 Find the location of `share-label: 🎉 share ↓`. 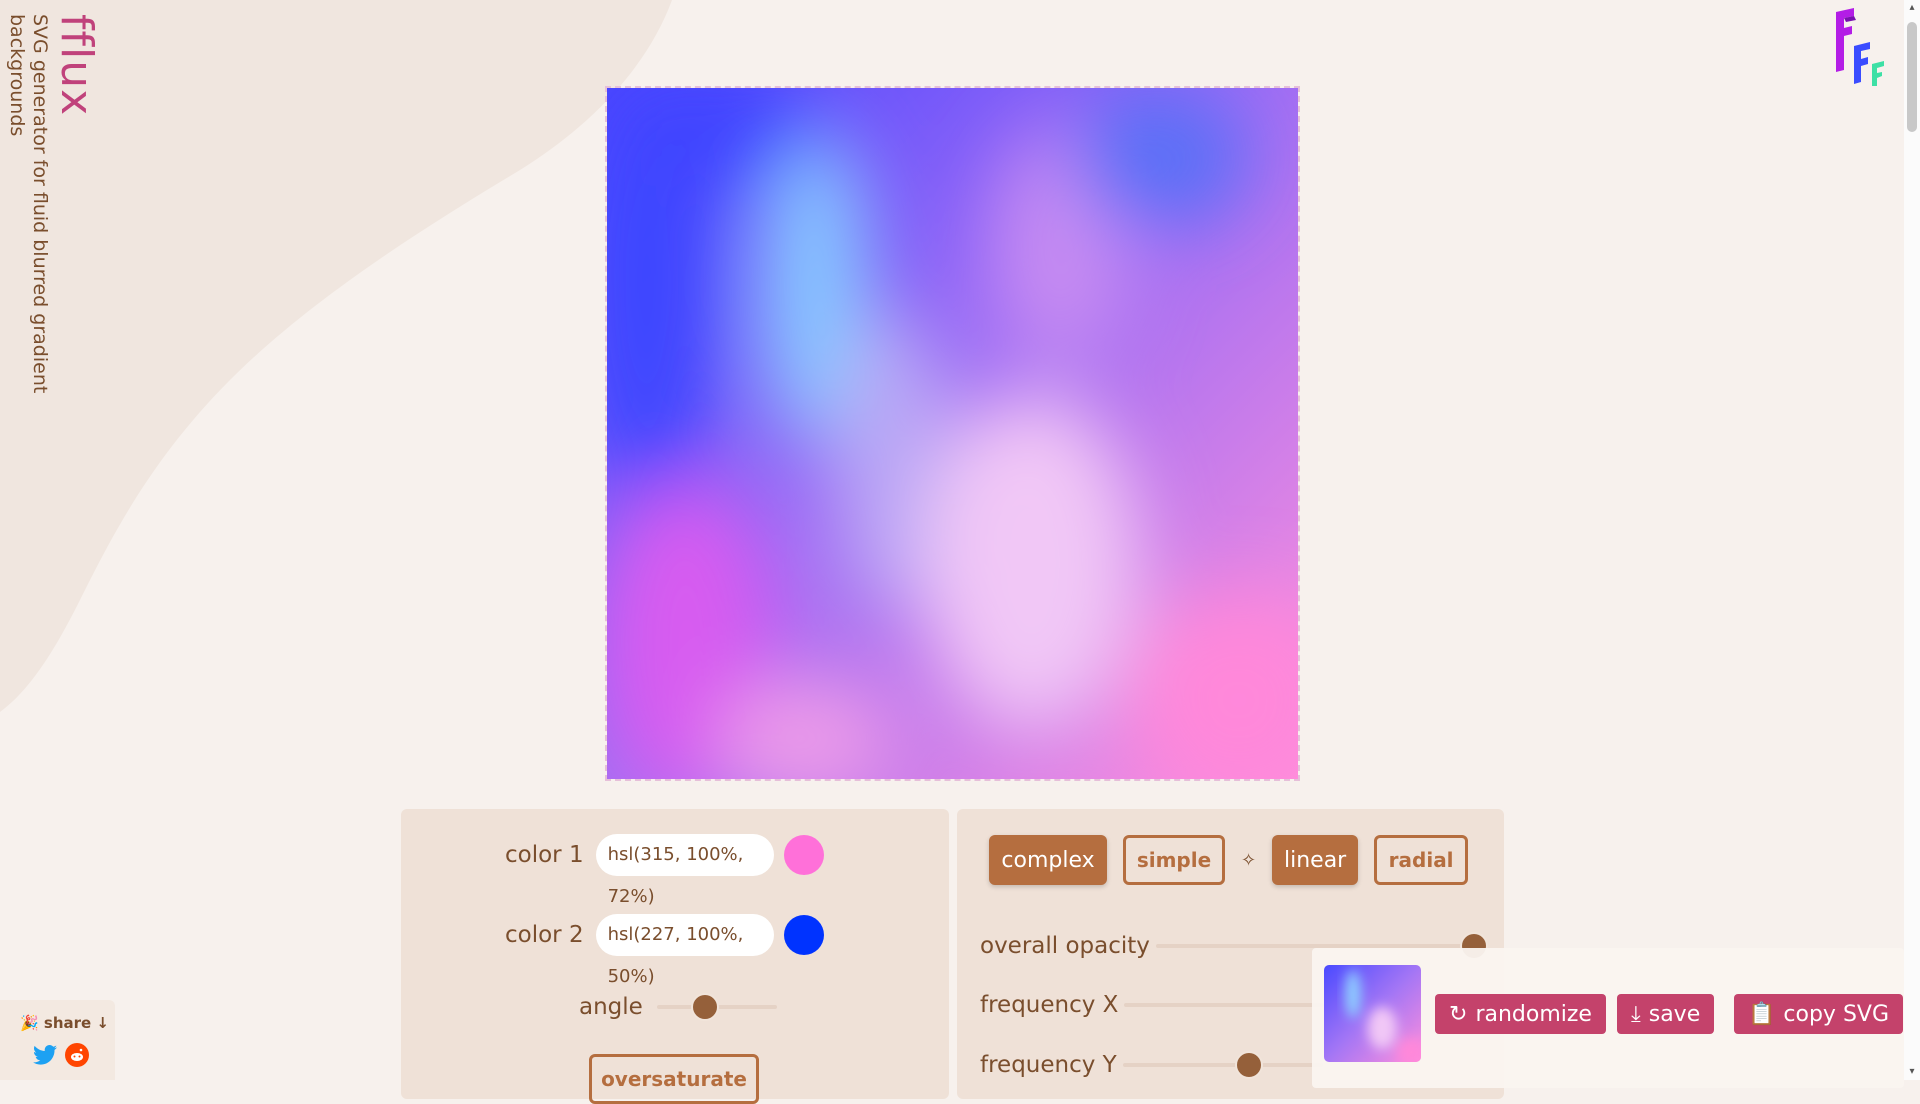

share-label: 🎉 share ↓ is located at coordinates (64, 1023).